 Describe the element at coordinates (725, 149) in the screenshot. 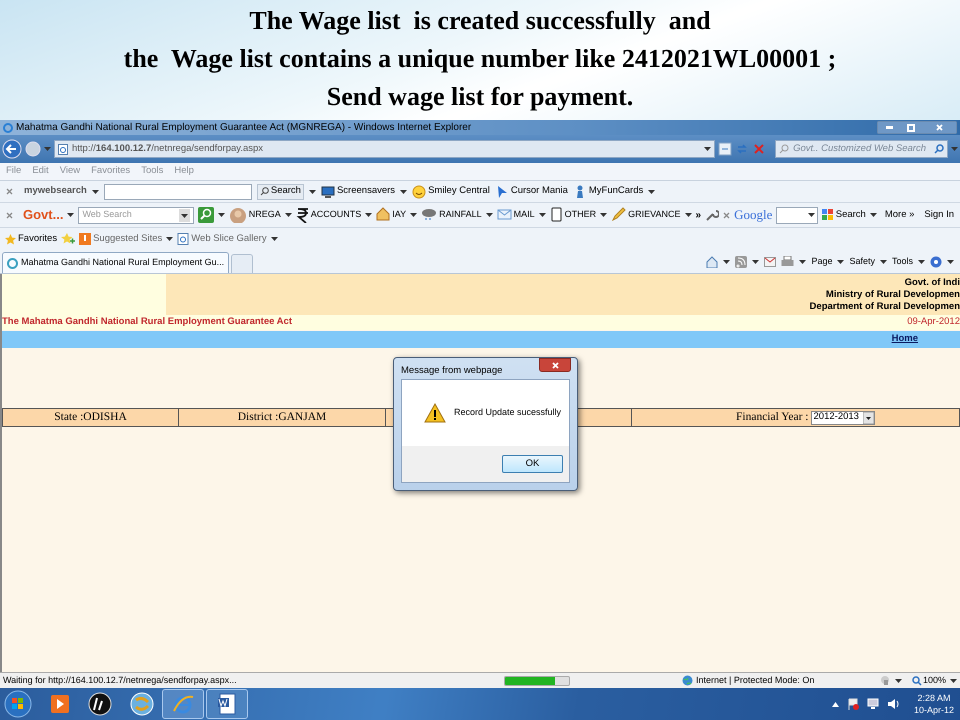

I see `compatibility-view-icon` at that location.